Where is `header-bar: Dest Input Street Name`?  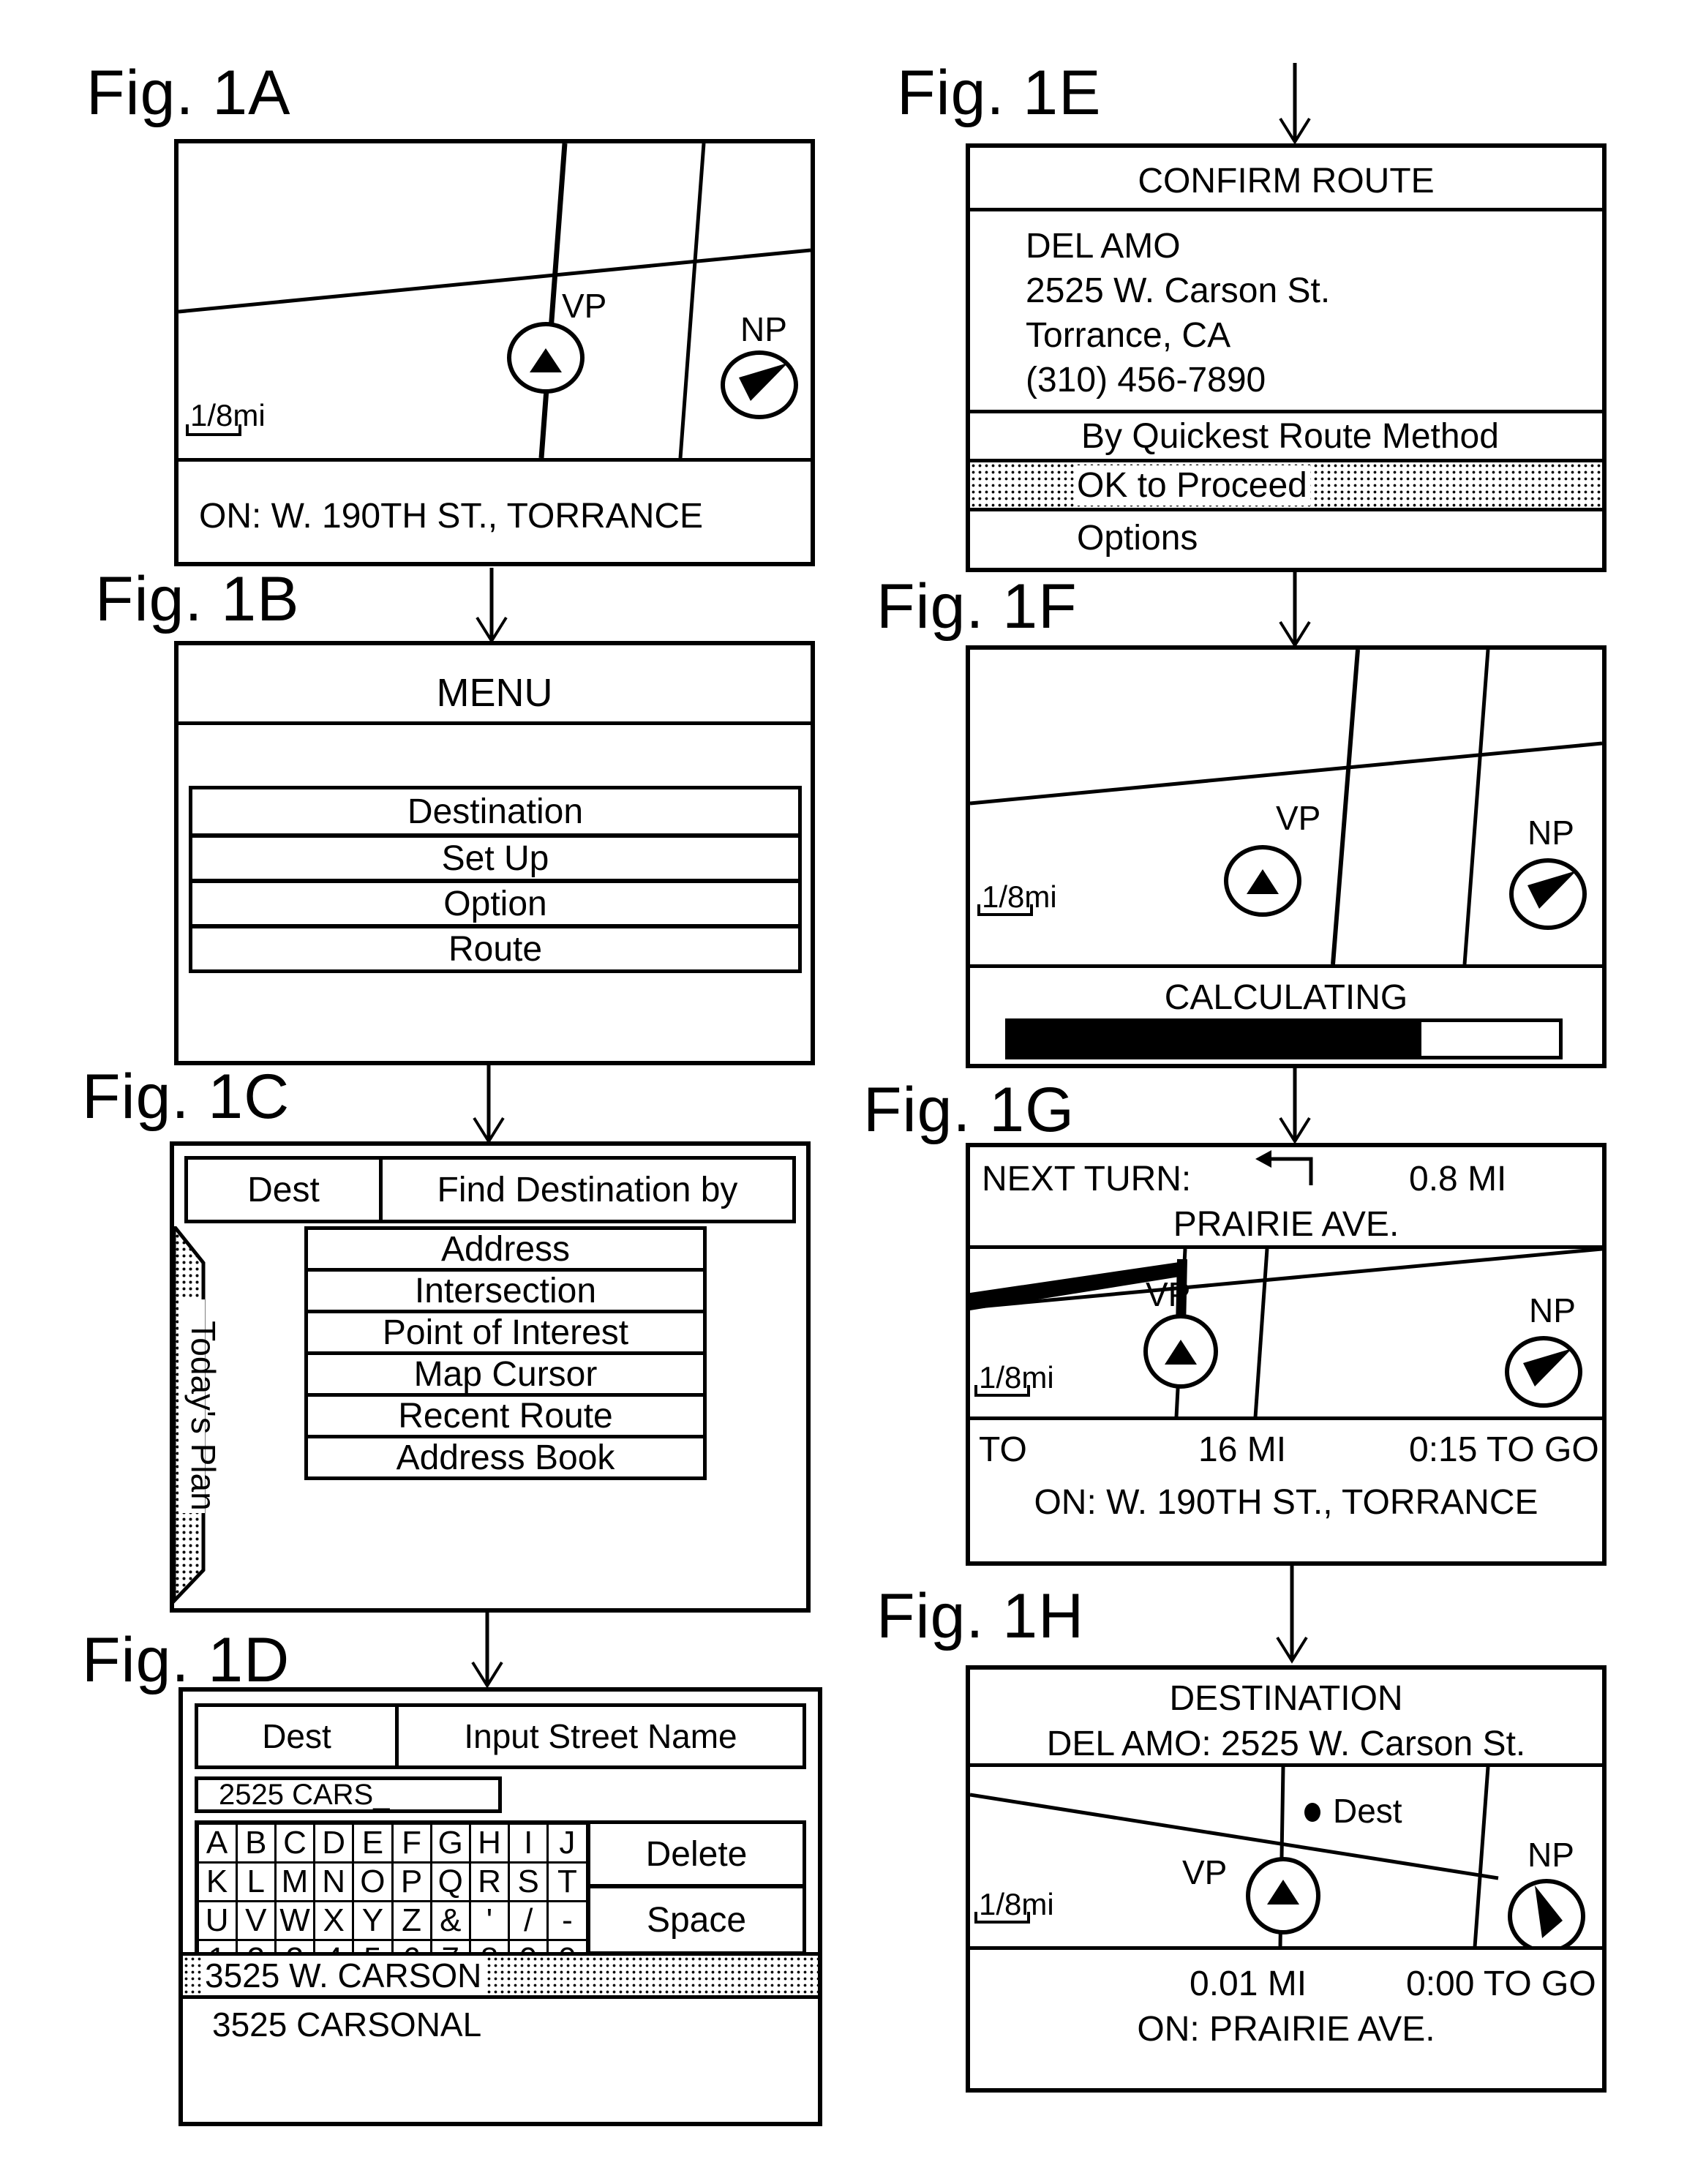 header-bar: Dest Input Street Name is located at coordinates (500, 1736).